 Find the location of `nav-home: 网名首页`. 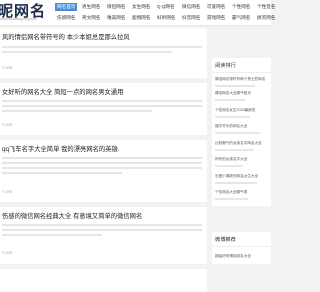

nav-home: 网名首页 is located at coordinates (66, 7).